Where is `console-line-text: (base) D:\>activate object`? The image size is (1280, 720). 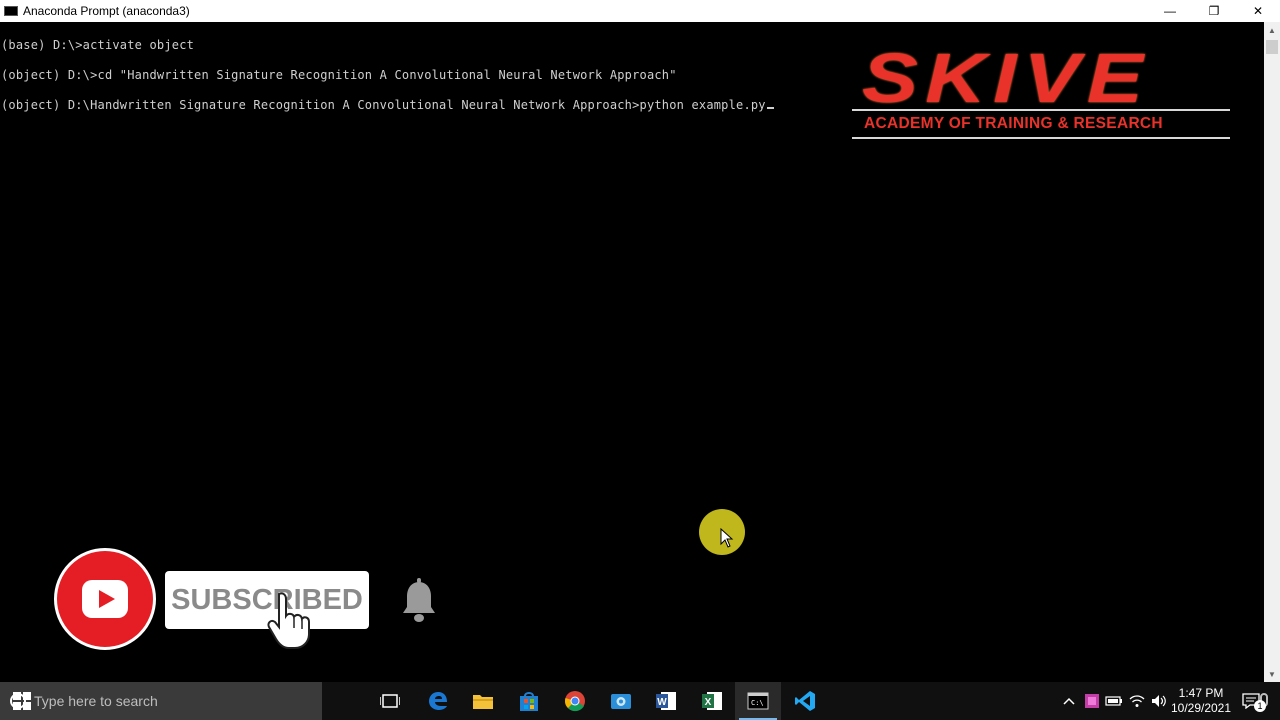 console-line-text: (base) D:\>activate object is located at coordinates (98, 45).